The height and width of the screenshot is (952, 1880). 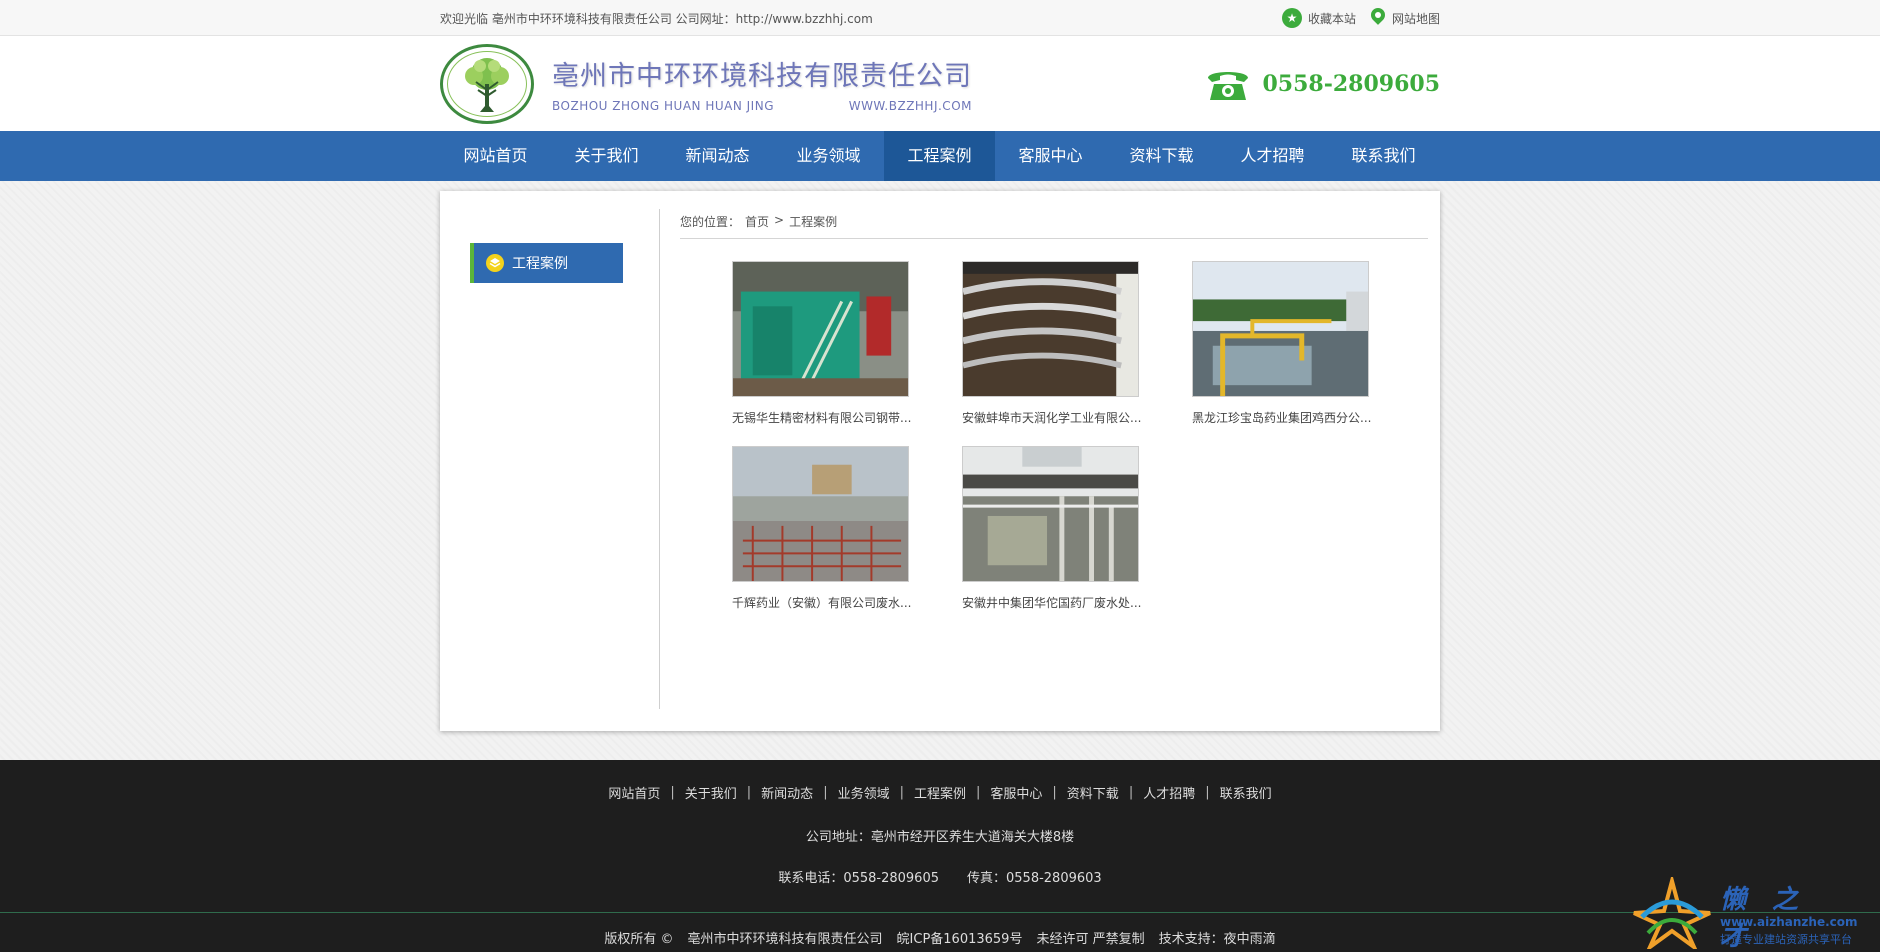 I want to click on footer-nav-item-1: 关于我们, so click(x=711, y=792).